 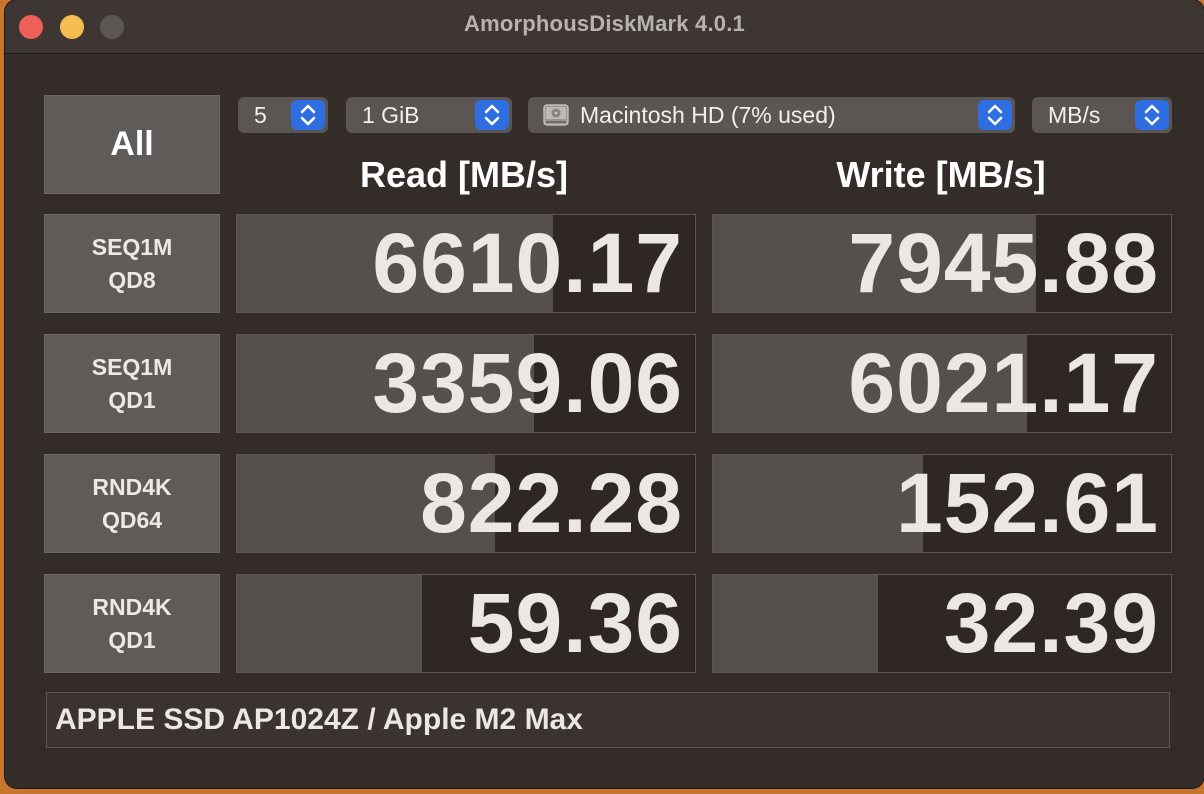 I want to click on write-result-value: 32.39, so click(x=1051, y=623).